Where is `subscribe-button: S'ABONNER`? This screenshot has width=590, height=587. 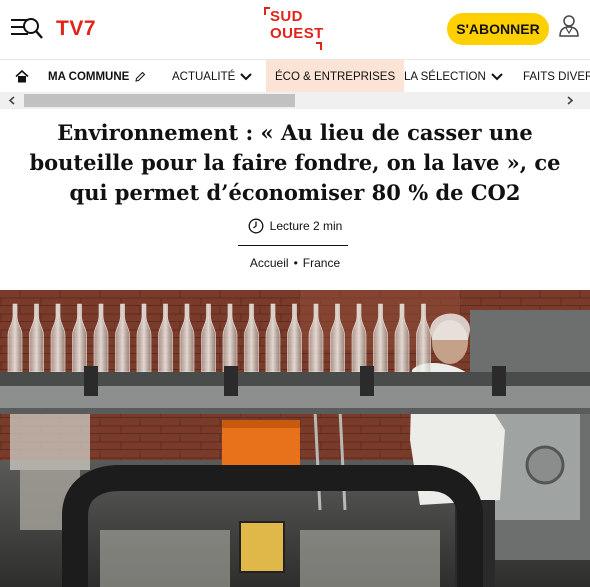 subscribe-button: S'ABONNER is located at coordinates (498, 29).